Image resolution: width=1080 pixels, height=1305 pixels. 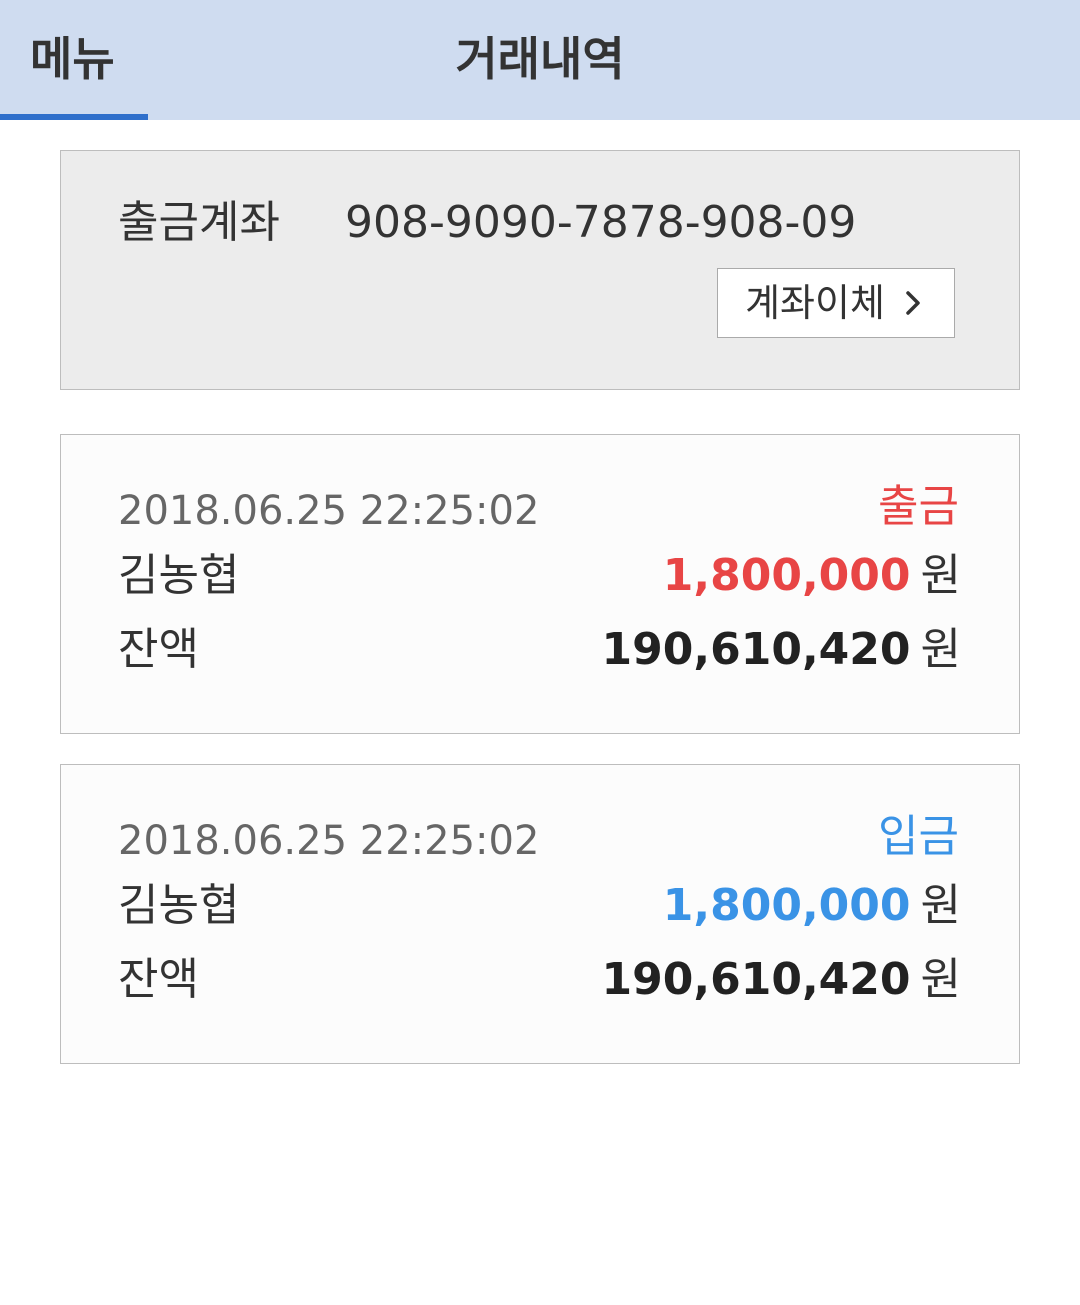 I want to click on transfer-button: 계좌이체, so click(x=836, y=303).